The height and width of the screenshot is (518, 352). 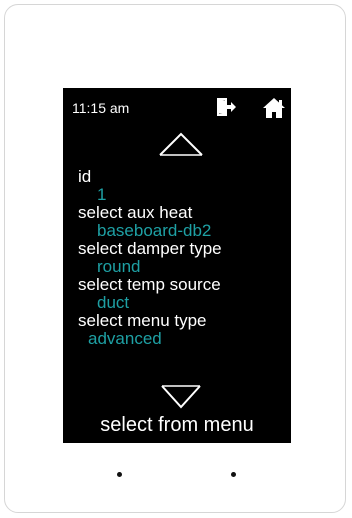 What do you see at coordinates (226, 107) in the screenshot?
I see `exit-door-icon` at bounding box center [226, 107].